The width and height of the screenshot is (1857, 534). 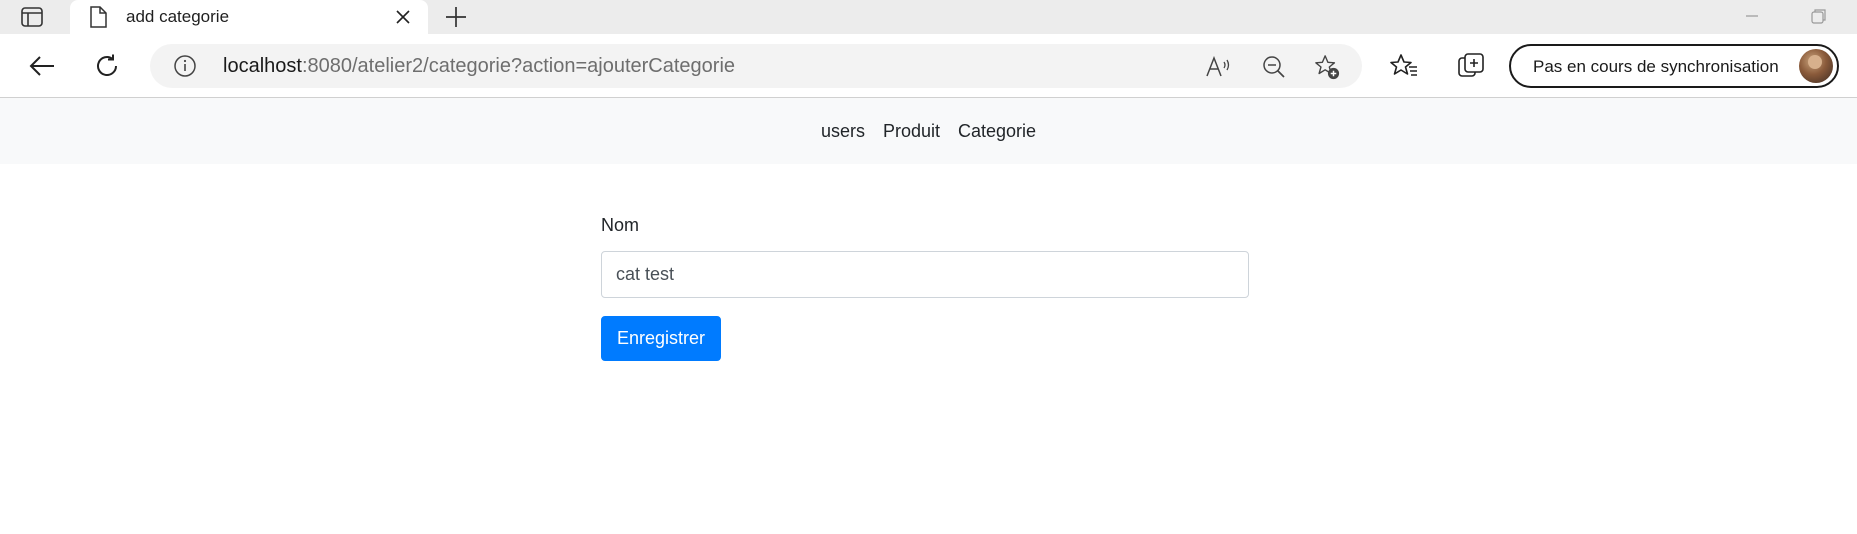 What do you see at coordinates (1404, 66) in the screenshot?
I see `favorites-icon` at bounding box center [1404, 66].